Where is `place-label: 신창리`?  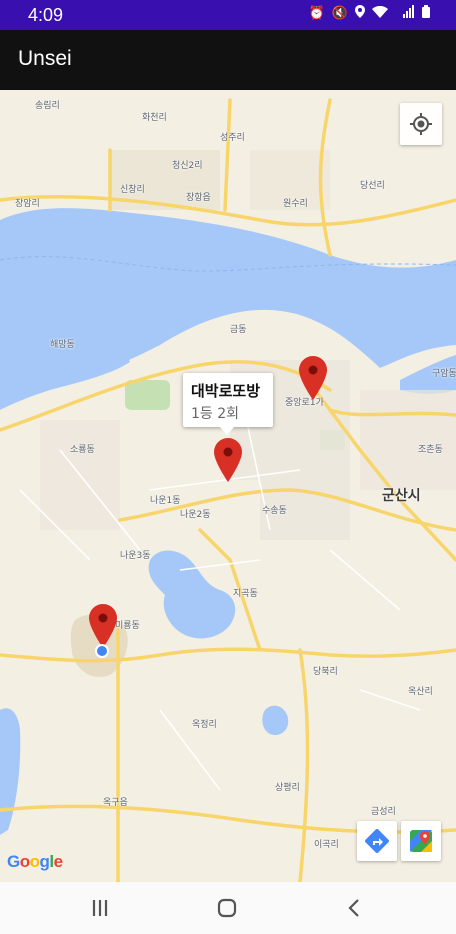
place-label: 신창리 is located at coordinates (132, 190).